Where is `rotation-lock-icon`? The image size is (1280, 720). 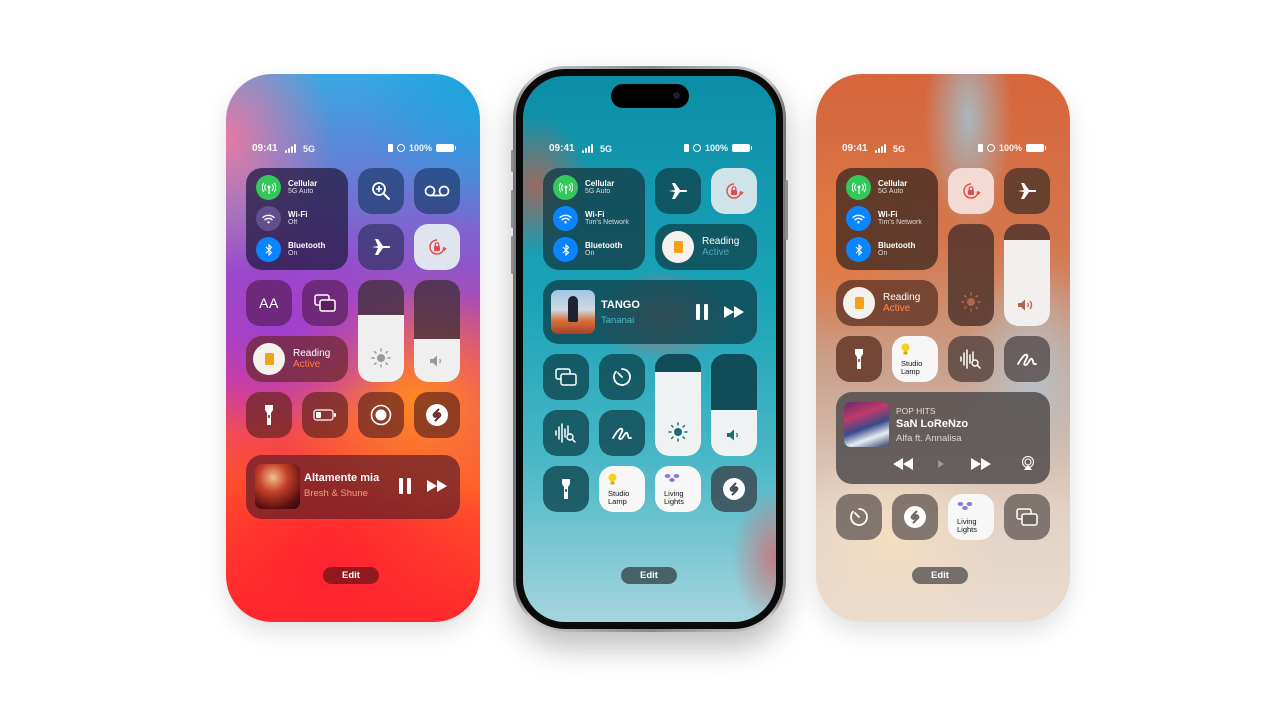
rotation-lock-icon is located at coordinates (438, 247).